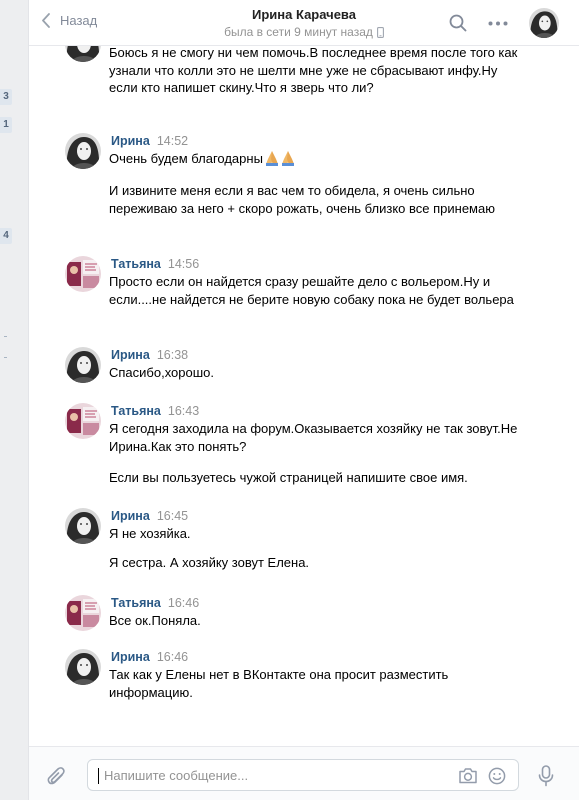  I want to click on camera-icon, so click(468, 775).